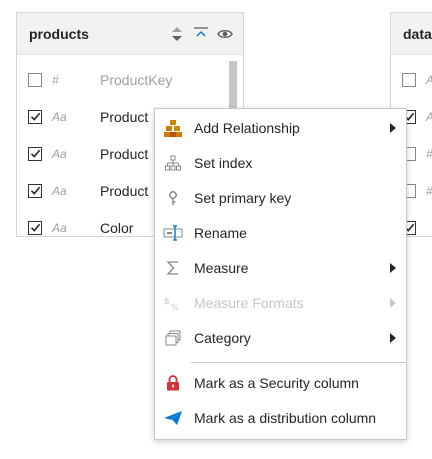  Describe the element at coordinates (243, 197) in the screenshot. I see `menu-item-label: Set primary key` at that location.